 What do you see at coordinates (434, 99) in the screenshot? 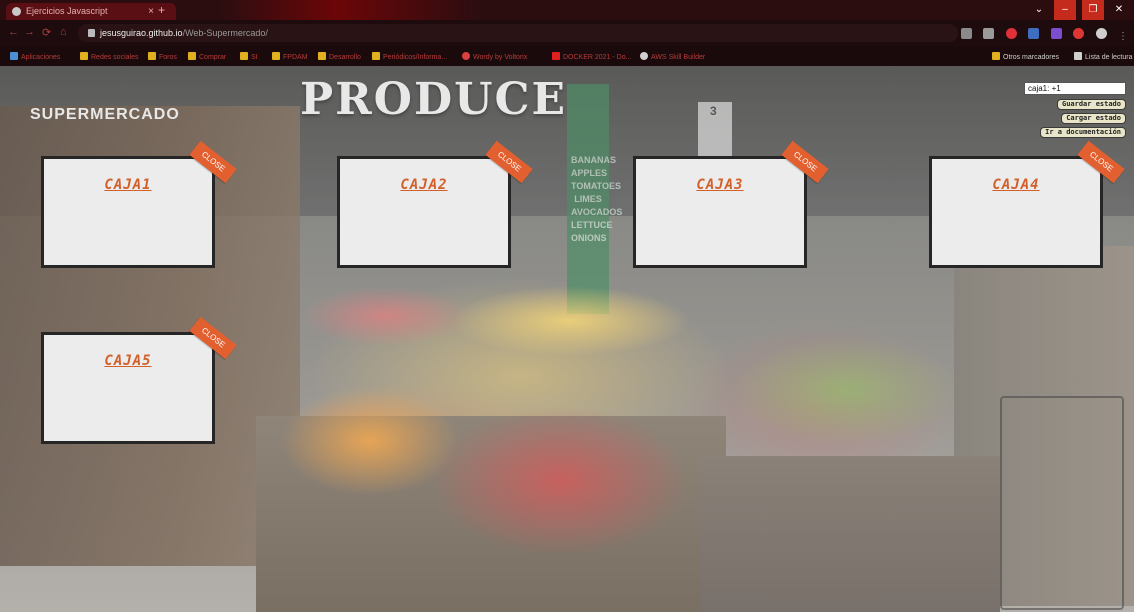
I see `background-produce-sign: PRODUCE` at bounding box center [434, 99].